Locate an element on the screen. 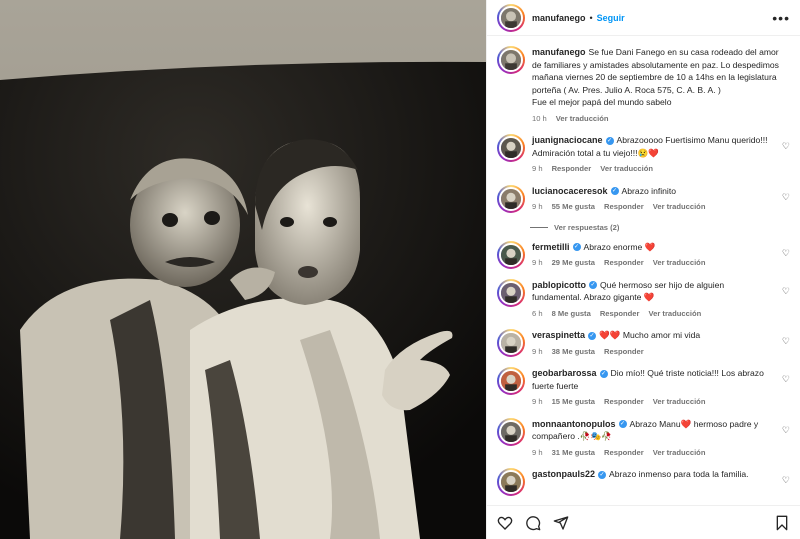 The height and width of the screenshot is (539, 800). commenter-username: pablopicotto is located at coordinates (559, 285).